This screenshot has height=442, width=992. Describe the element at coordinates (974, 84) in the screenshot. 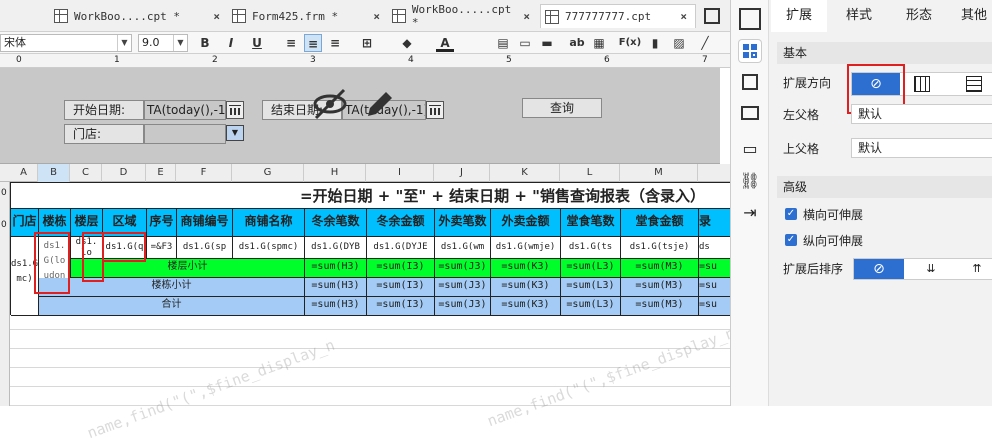

I see `horizontal-expand-icon` at that location.